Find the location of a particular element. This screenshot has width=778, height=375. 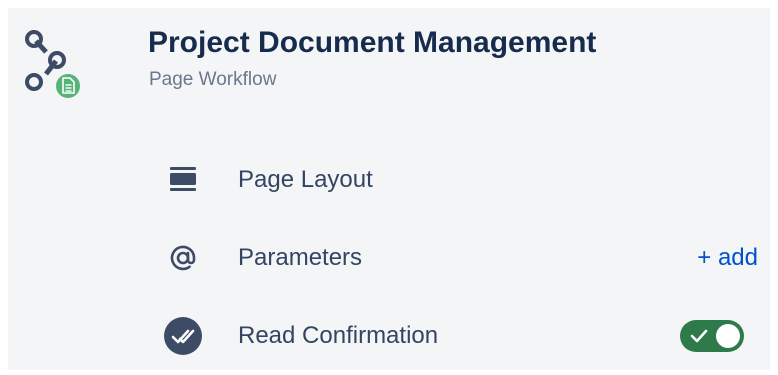

check-icon is located at coordinates (699, 336).